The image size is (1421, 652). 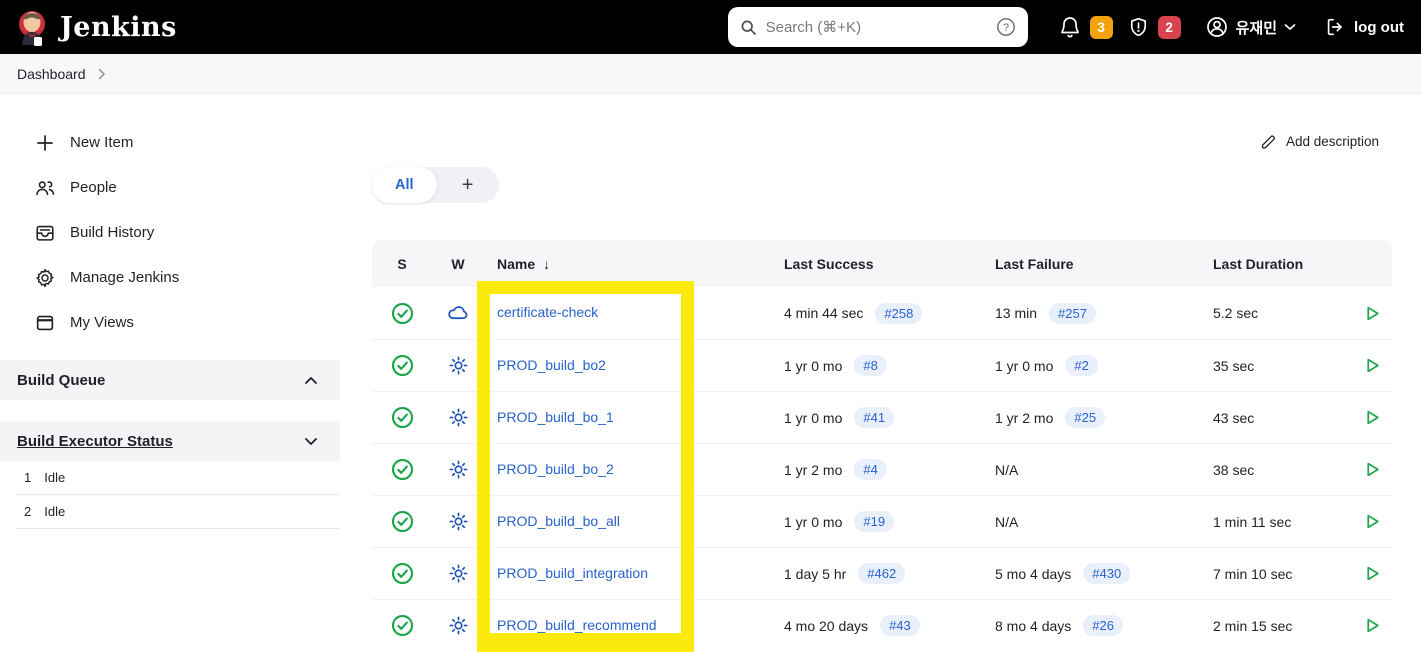 I want to click on header-name: Name ↓, so click(x=634, y=264).